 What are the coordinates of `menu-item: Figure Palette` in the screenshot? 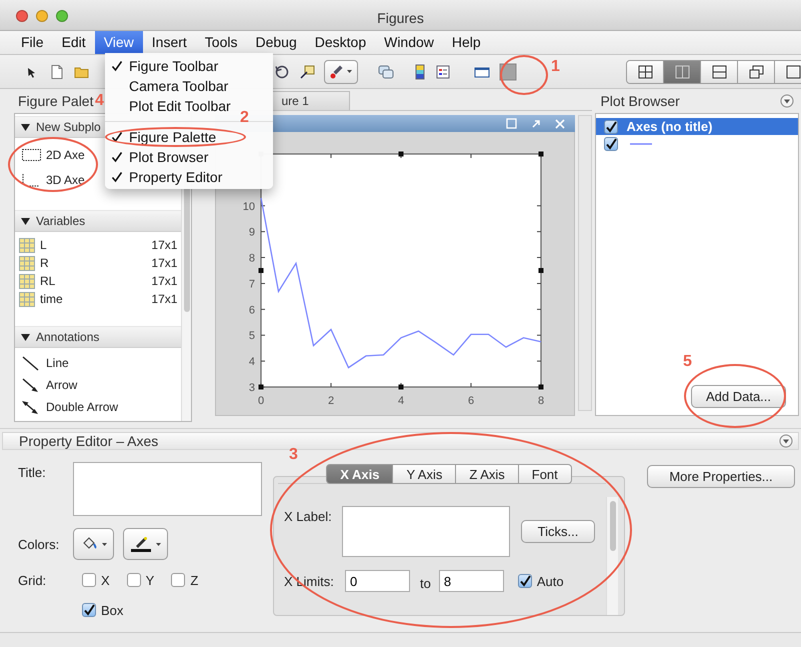 It's located at (175, 137).